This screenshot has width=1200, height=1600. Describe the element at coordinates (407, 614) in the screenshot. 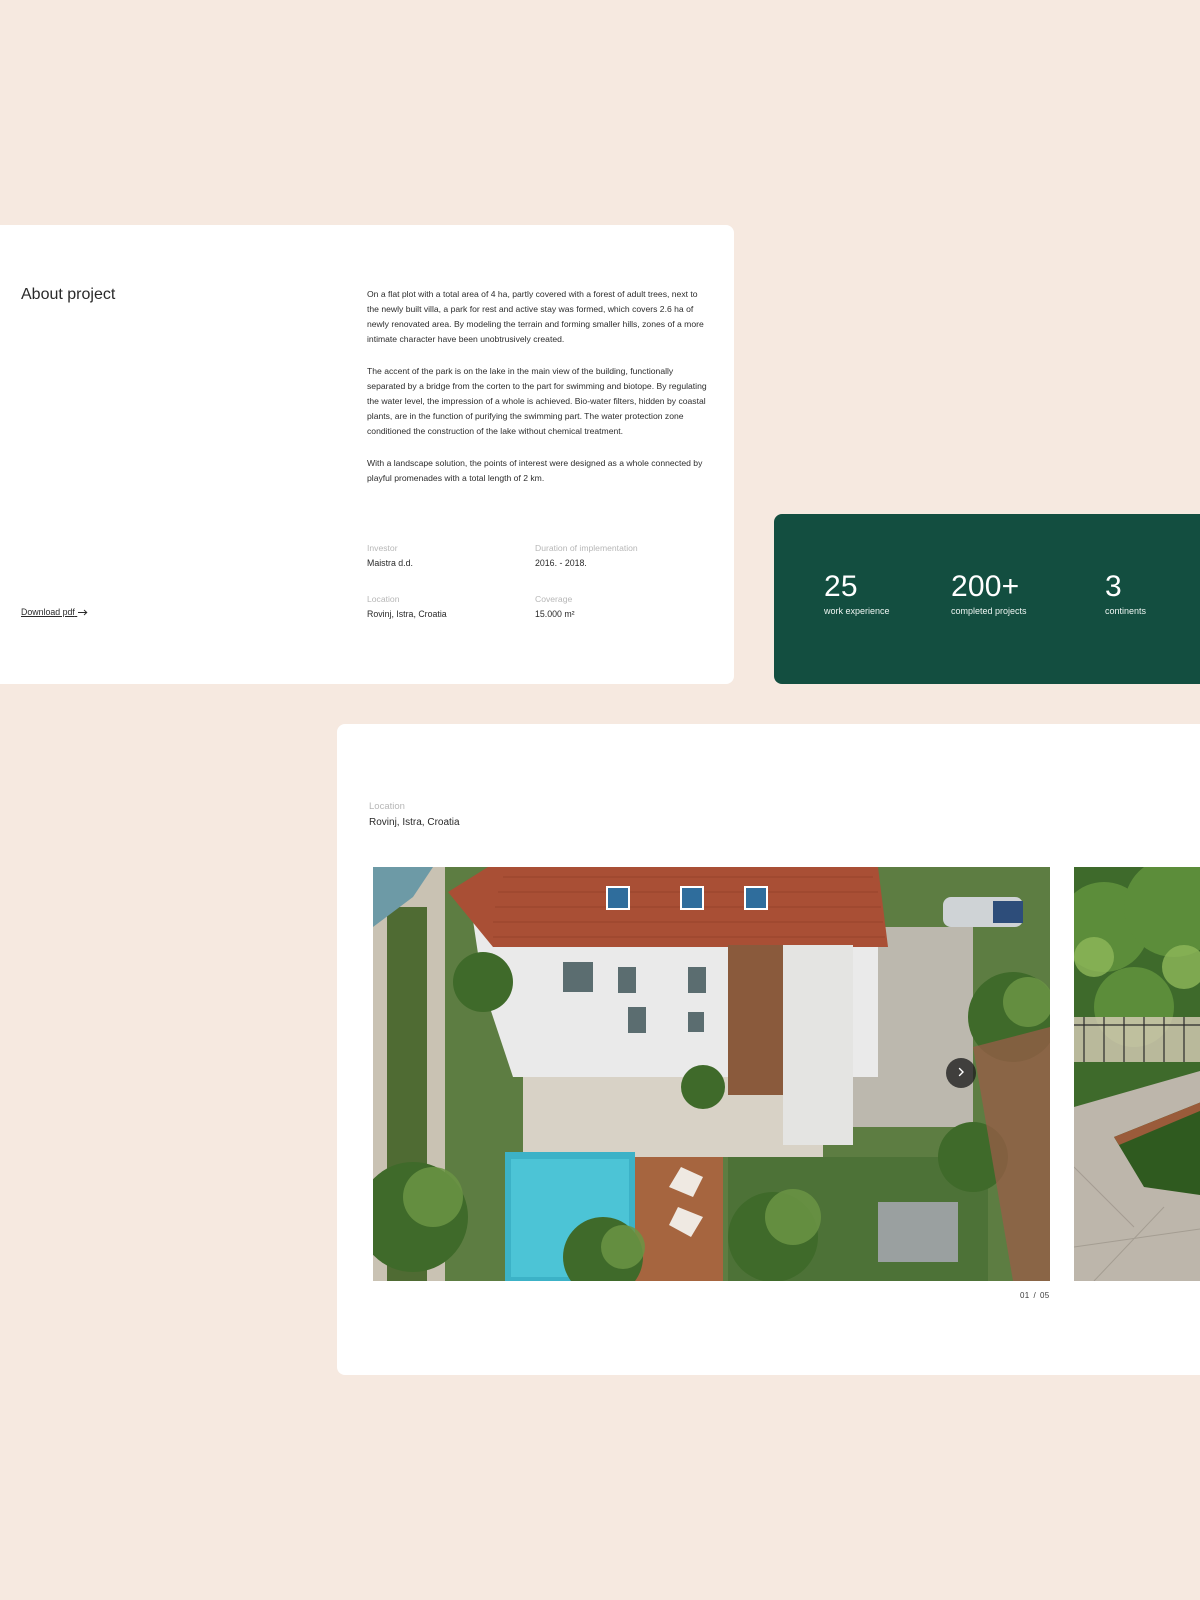

I see `meta-location-value: Rovinj, Istra, Croatia` at that location.